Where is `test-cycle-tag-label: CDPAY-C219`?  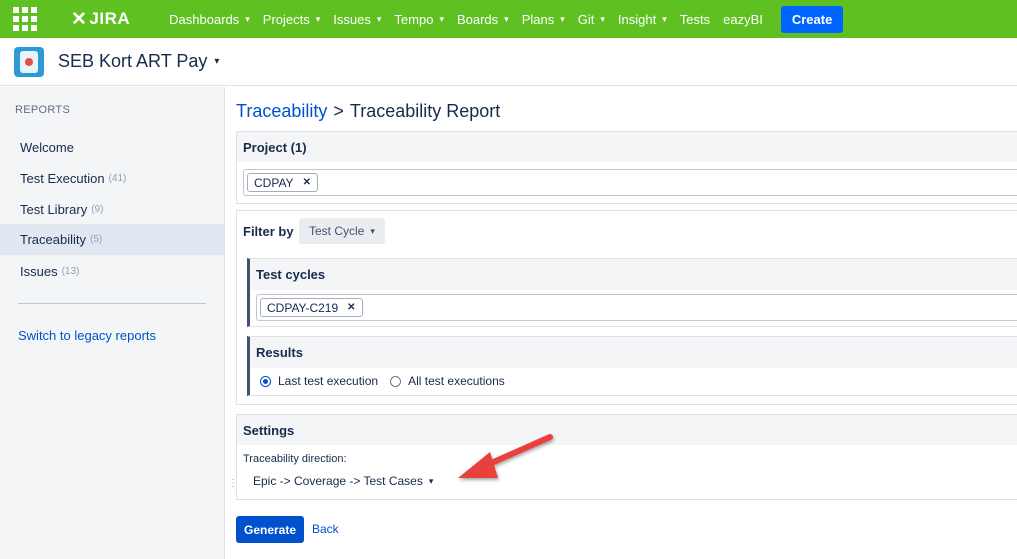
test-cycle-tag-label: CDPAY-C219 is located at coordinates (303, 307).